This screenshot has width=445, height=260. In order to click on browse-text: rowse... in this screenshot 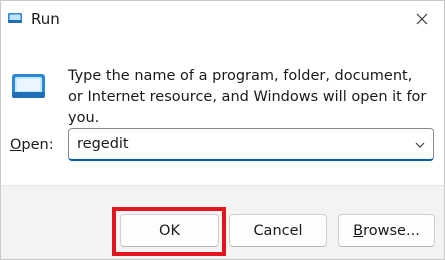, I will do `click(391, 230)`.